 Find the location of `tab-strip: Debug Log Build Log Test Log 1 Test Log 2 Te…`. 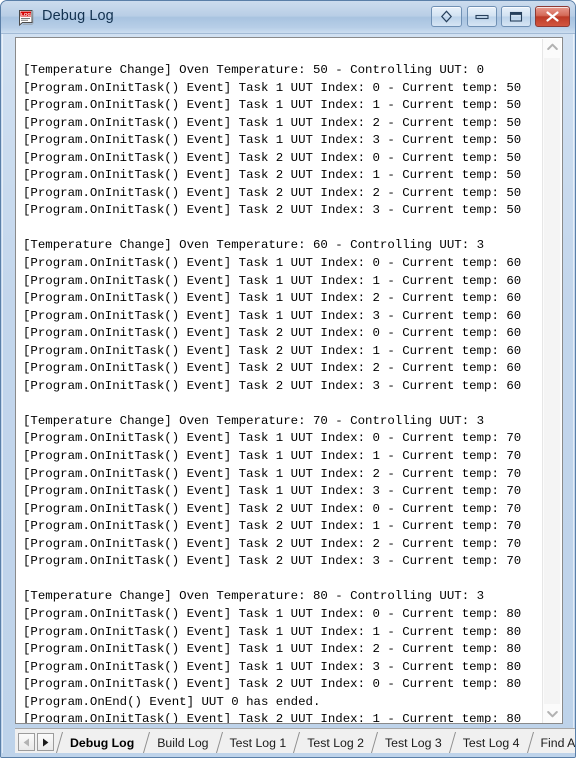

tab-strip: Debug Log Build Log Test Log 1 Test Log 2 Te… is located at coordinates (295, 742).